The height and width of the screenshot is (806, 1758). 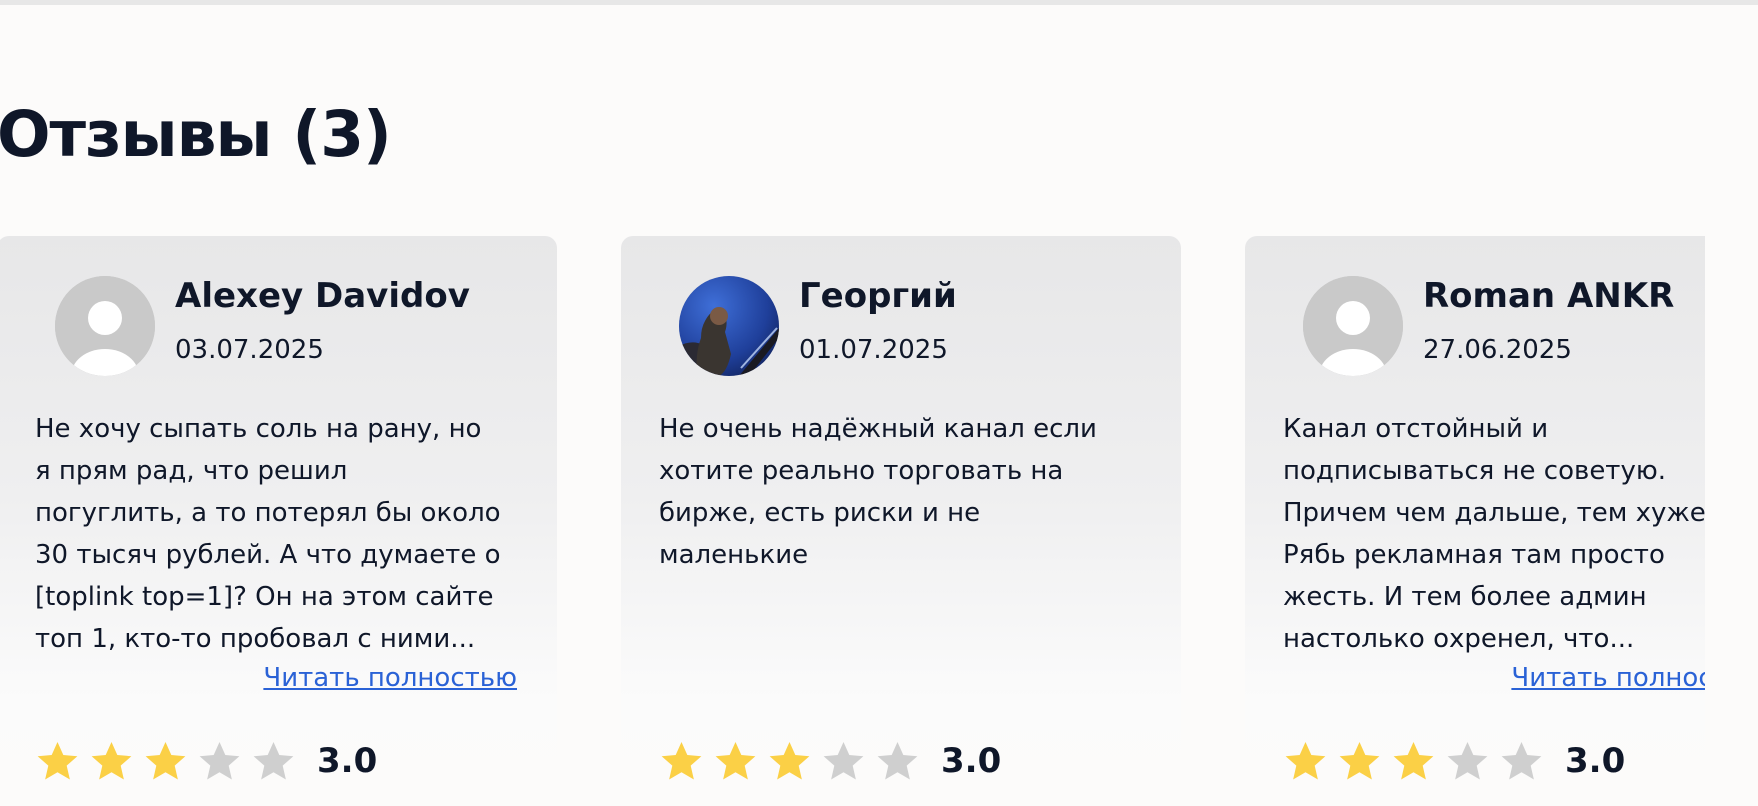 I want to click on review-date: 01.07.2025, so click(x=873, y=350).